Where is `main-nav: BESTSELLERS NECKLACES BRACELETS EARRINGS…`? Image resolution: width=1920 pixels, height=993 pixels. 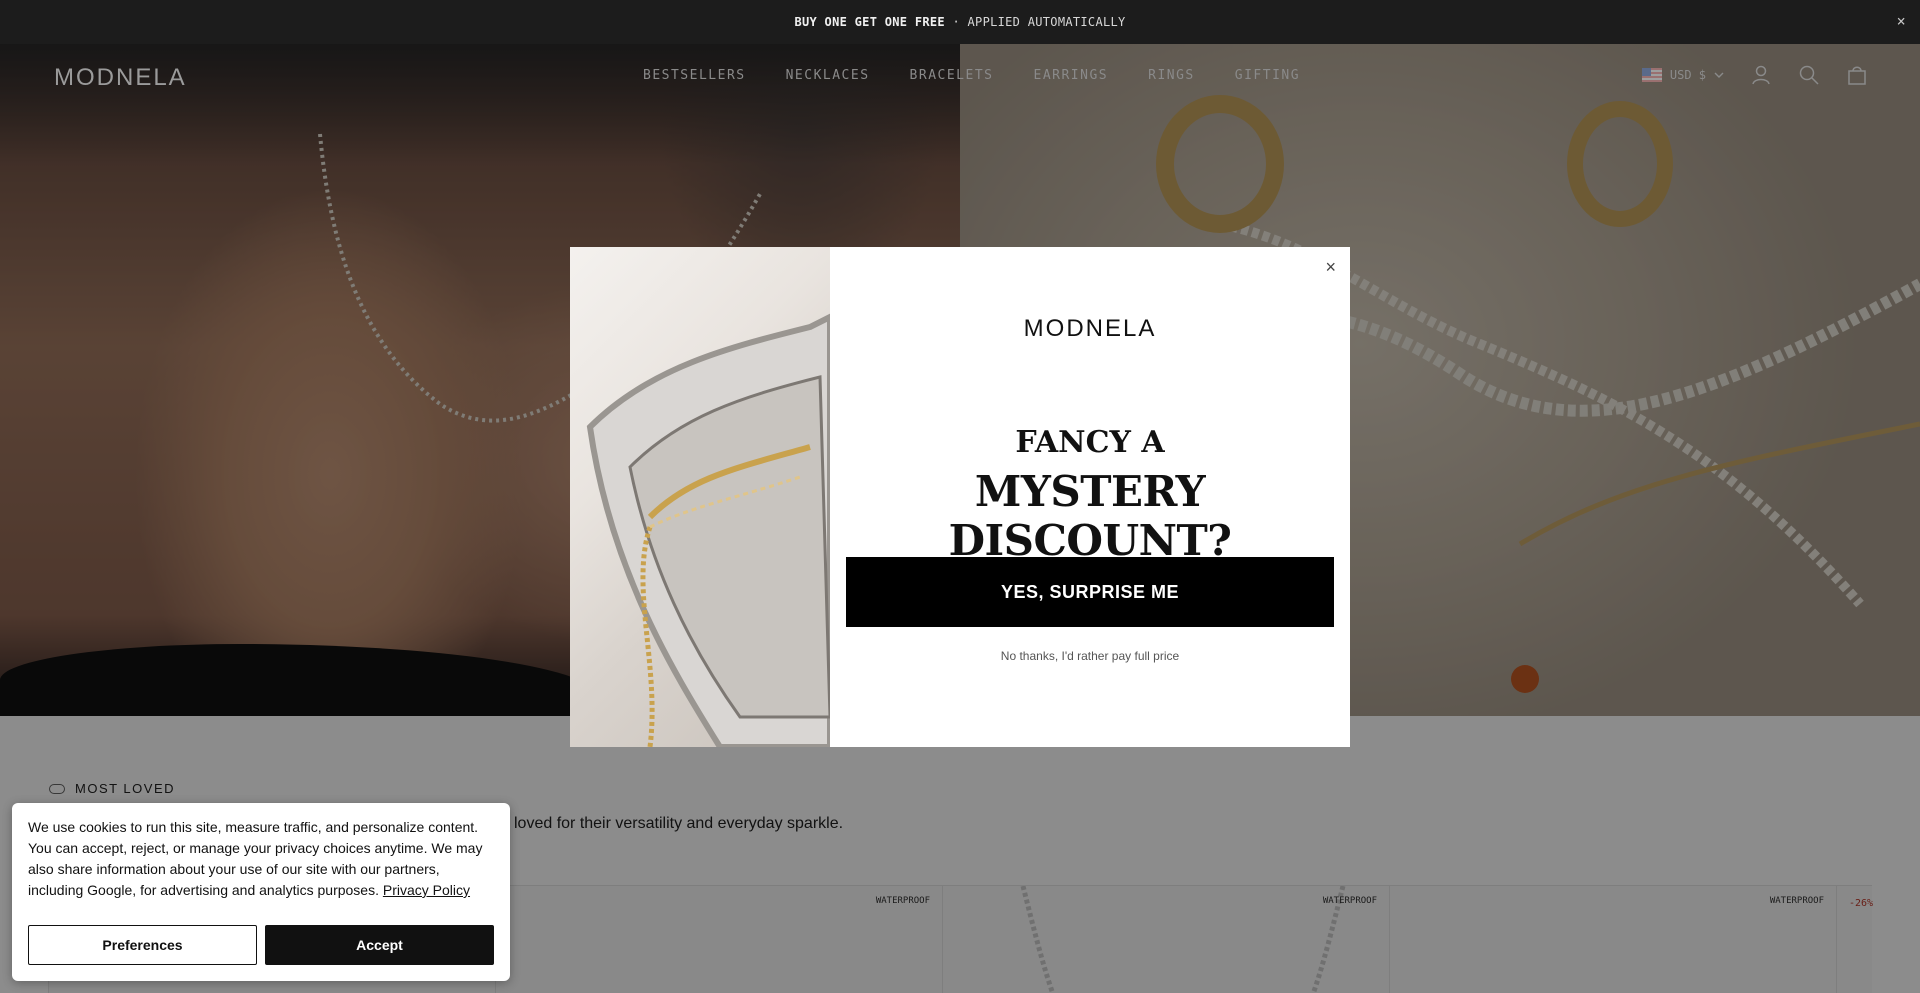
main-nav: BESTSELLERS NECKLACES BRACELETS EARRINGS… is located at coordinates (971, 75).